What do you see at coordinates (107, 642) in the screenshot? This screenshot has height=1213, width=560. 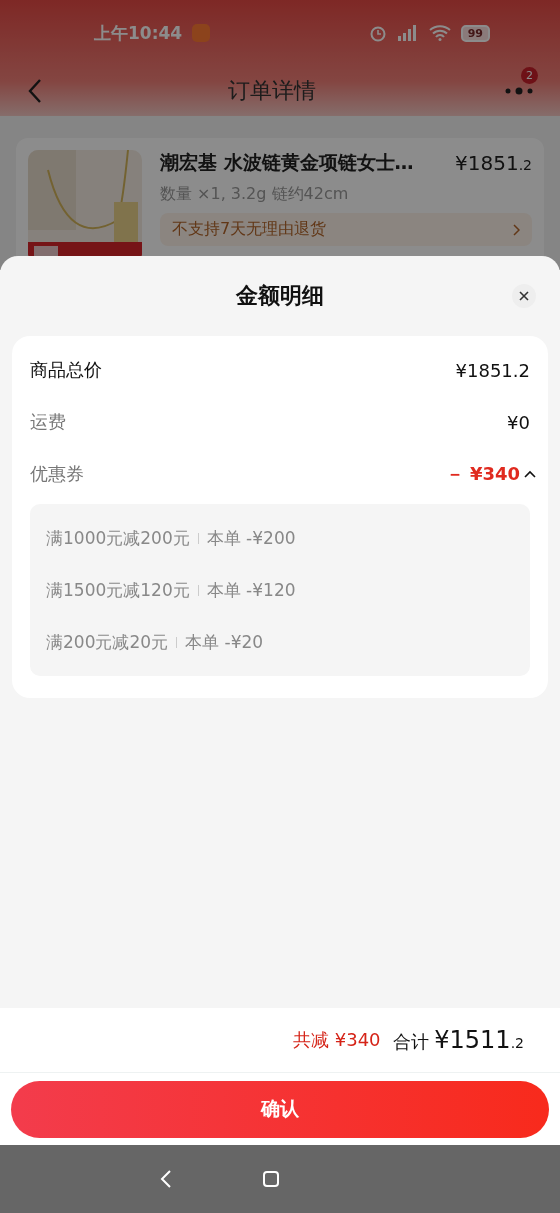 I see `coupon-name: 满200元减20元` at bounding box center [107, 642].